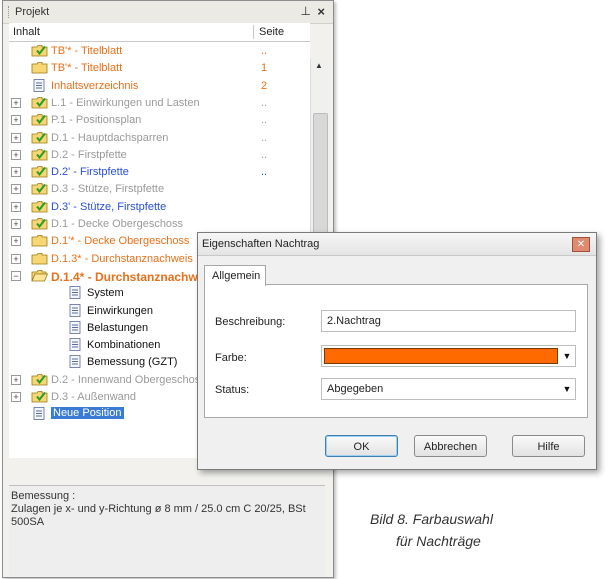  What do you see at coordinates (9, 12) in the screenshot?
I see `drag-grip` at bounding box center [9, 12].